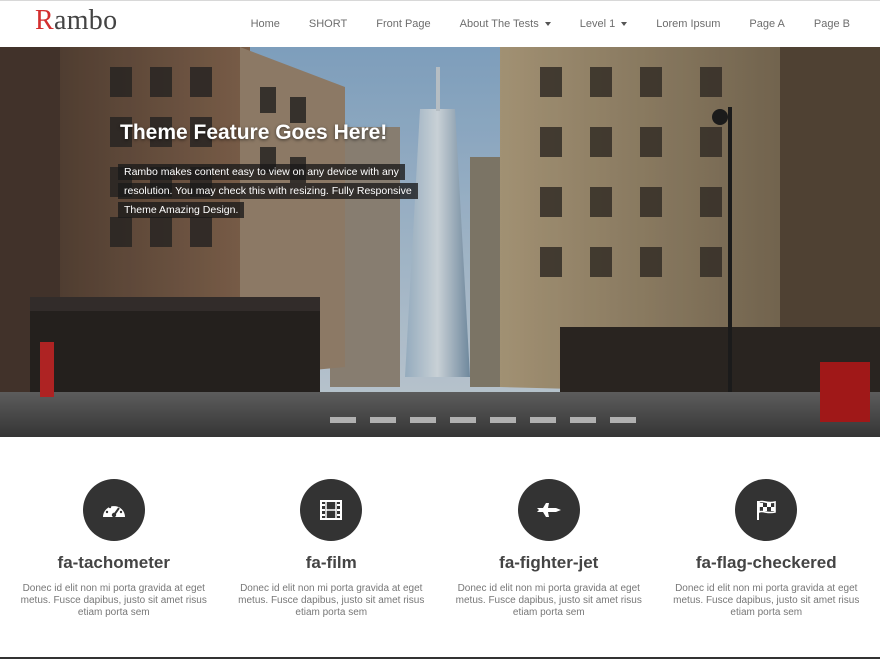  What do you see at coordinates (499, 24) in the screenshot?
I see `nav-label: About The Tests` at bounding box center [499, 24].